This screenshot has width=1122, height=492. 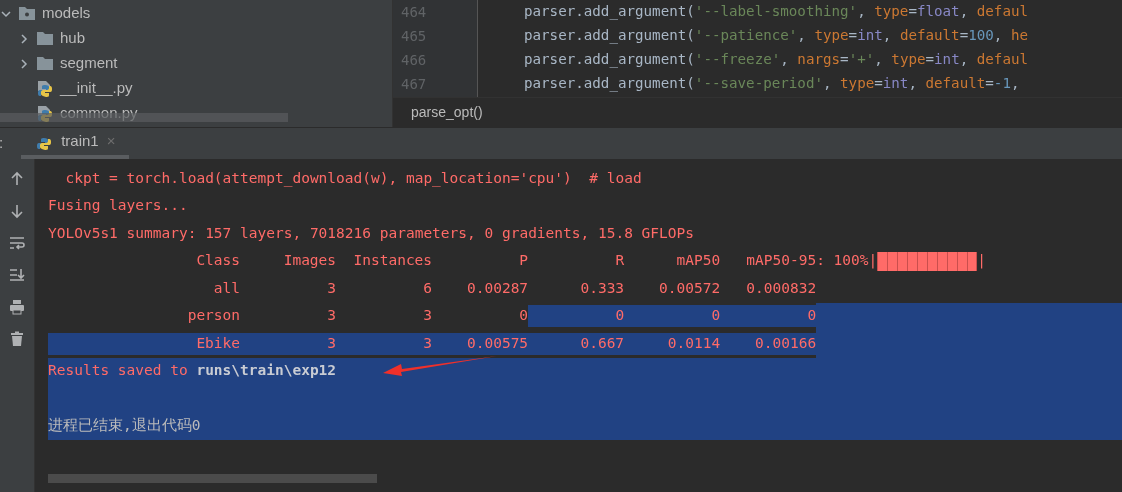 I want to click on scrollbar, so click(x=212, y=478).